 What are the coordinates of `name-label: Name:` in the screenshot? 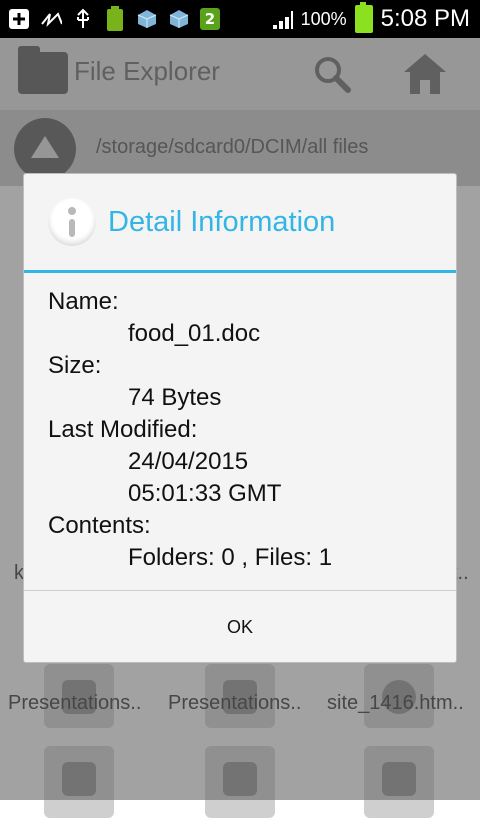 It's located at (83, 301).